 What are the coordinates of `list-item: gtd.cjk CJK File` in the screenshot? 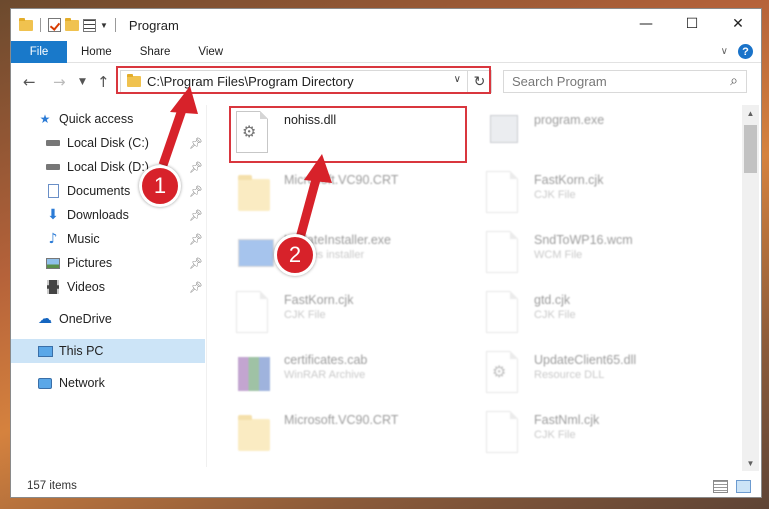 It's located at (606, 318).